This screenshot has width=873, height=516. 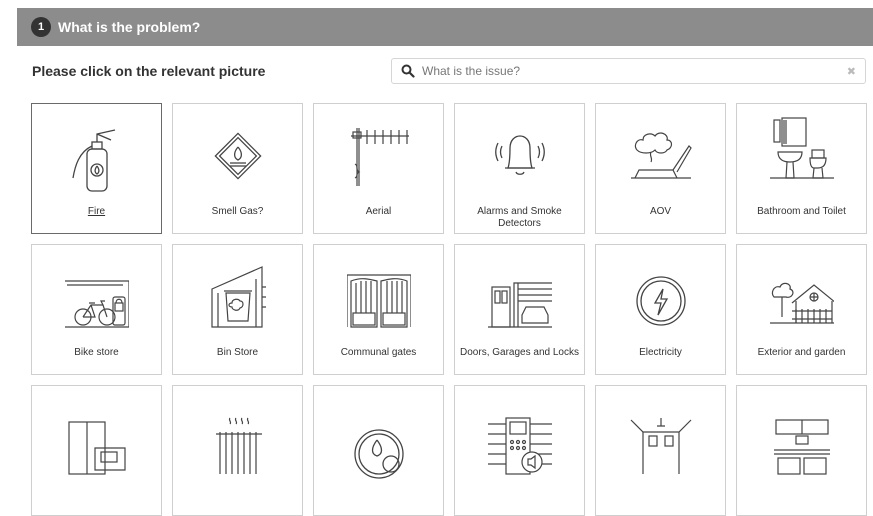 What do you see at coordinates (380, 157) in the screenshot?
I see `aerial-icon` at bounding box center [380, 157].